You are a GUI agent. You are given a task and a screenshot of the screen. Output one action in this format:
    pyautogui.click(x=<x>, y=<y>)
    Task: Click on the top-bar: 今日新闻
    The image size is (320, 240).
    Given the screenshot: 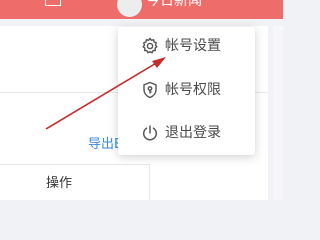 What is the action you would take?
    pyautogui.click(x=141, y=9)
    